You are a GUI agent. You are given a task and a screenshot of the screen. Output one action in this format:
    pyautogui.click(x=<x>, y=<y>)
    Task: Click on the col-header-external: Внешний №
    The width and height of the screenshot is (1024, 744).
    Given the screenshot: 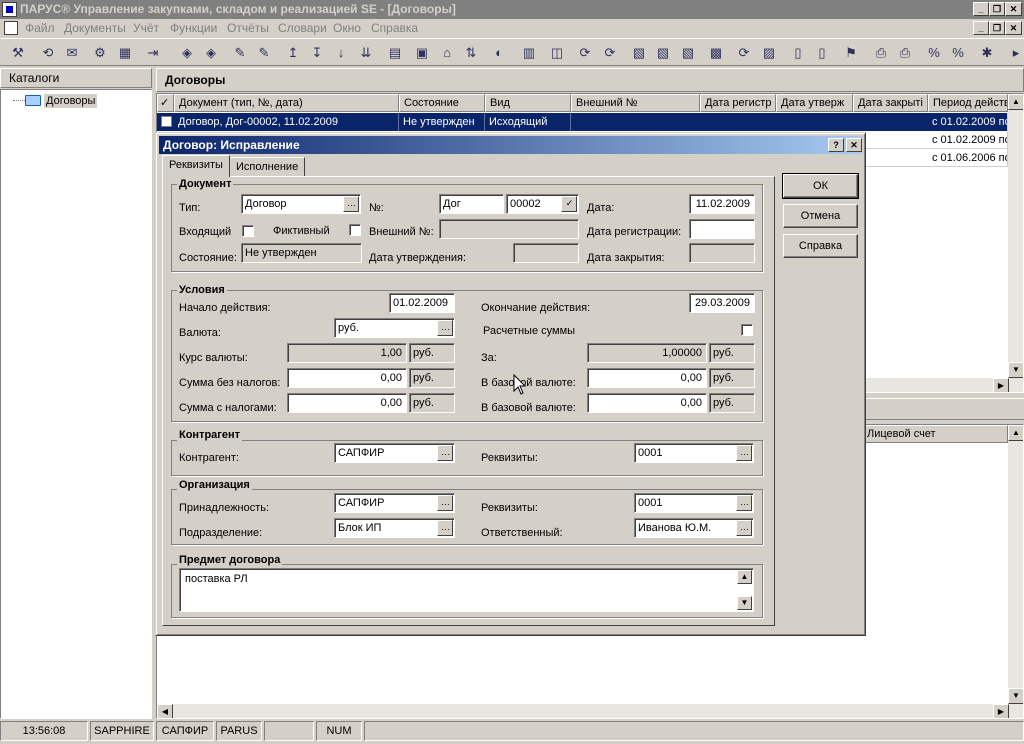 What is the action you would take?
    pyautogui.click(x=635, y=103)
    